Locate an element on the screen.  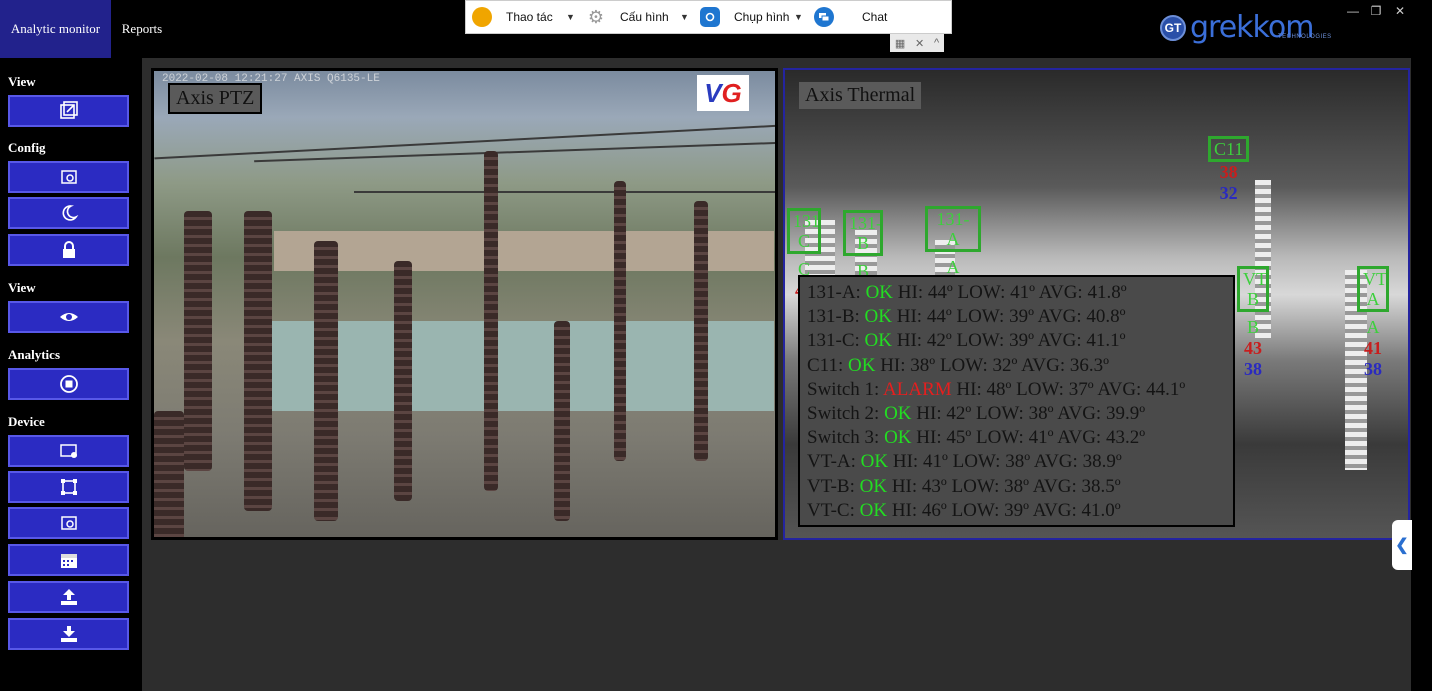
camera-label-thermal: Axis Thermal is located at coordinates (860, 95).